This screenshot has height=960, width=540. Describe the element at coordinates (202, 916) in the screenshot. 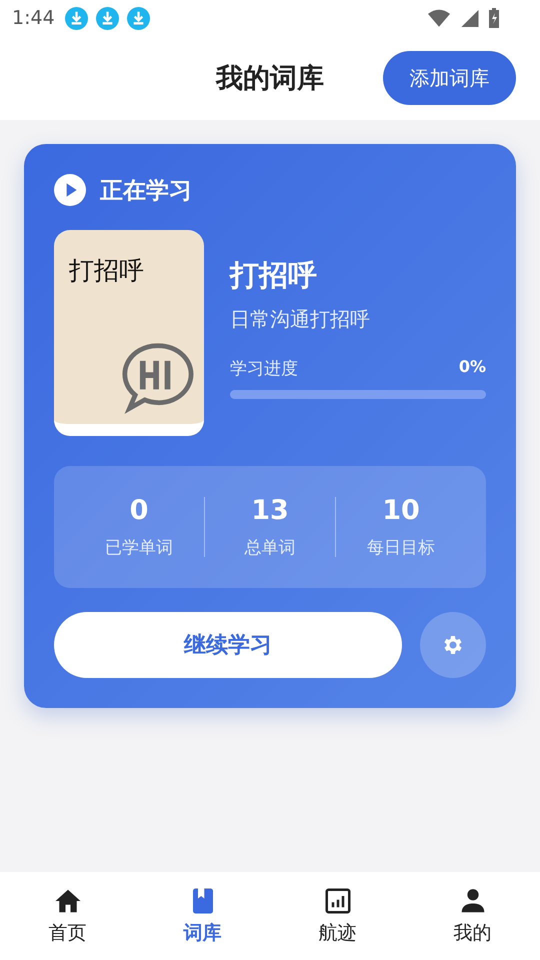

I see `nav-tab: 词库` at that location.